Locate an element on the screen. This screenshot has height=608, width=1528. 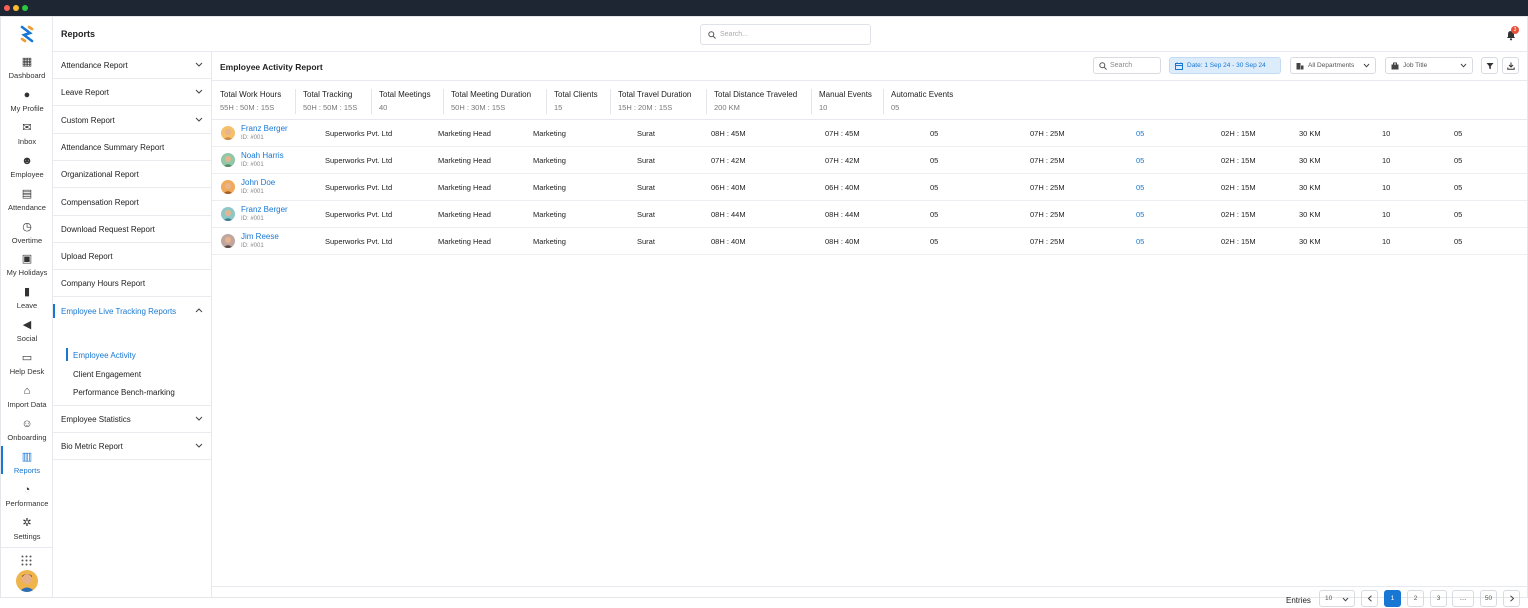
menu-item-label: Employee Statistics is located at coordinates (96, 419).